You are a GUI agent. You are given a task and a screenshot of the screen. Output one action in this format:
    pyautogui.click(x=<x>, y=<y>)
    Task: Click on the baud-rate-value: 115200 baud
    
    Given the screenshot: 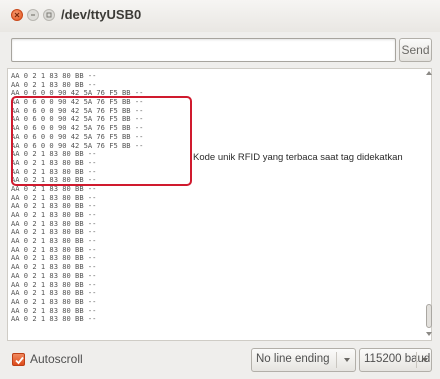 What is the action you would take?
    pyautogui.click(x=397, y=359)
    